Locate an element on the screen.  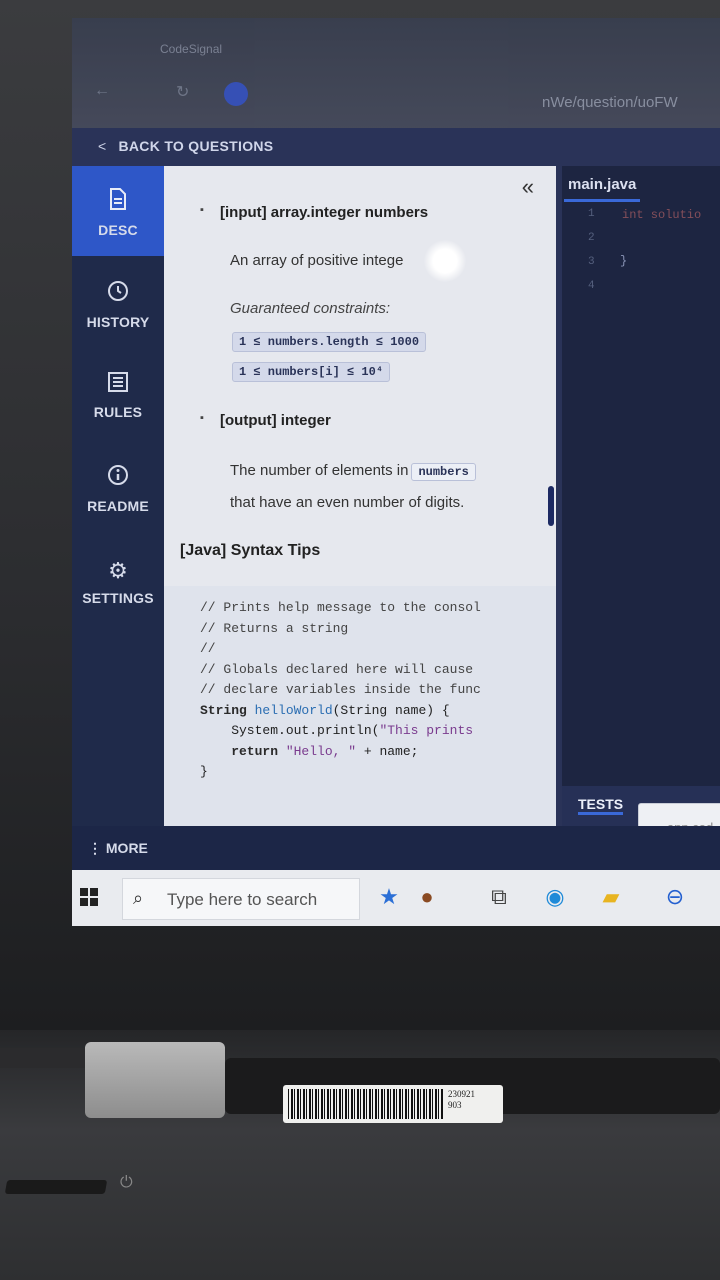
browser-tab-title: CodeSignal is located at coordinates (191, 49).